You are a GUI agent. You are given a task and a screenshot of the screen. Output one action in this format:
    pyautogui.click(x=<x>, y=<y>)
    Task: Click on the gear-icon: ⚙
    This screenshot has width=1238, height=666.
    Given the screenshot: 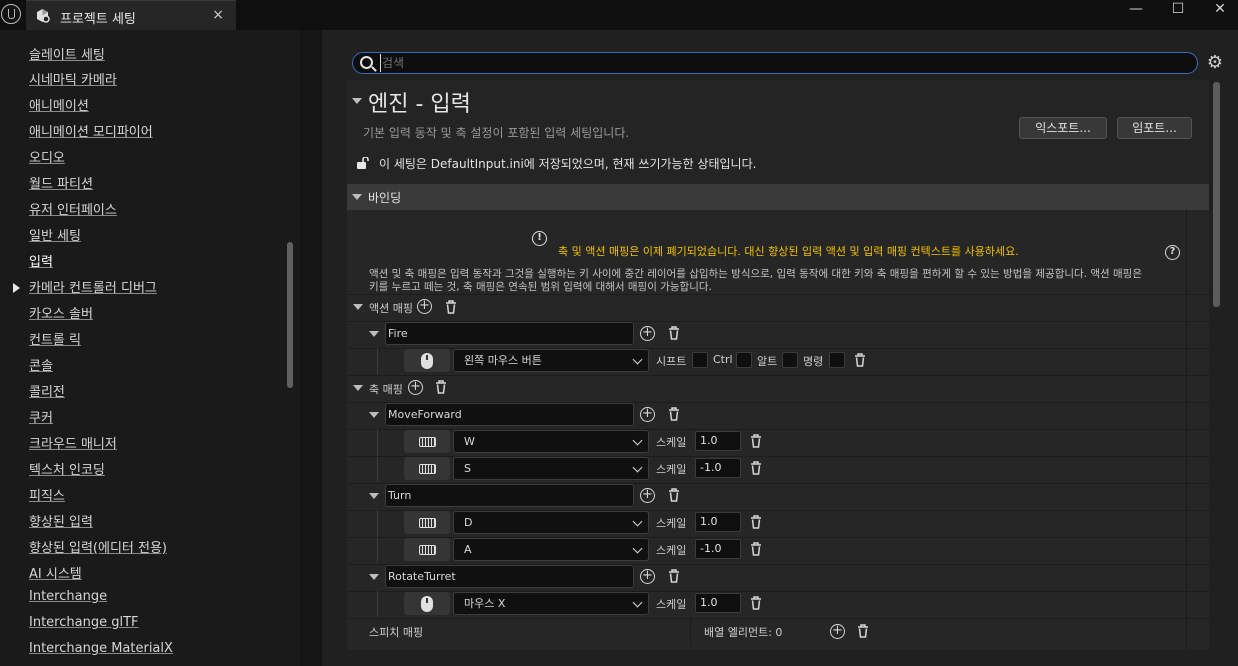 What is the action you would take?
    pyautogui.click(x=1215, y=63)
    